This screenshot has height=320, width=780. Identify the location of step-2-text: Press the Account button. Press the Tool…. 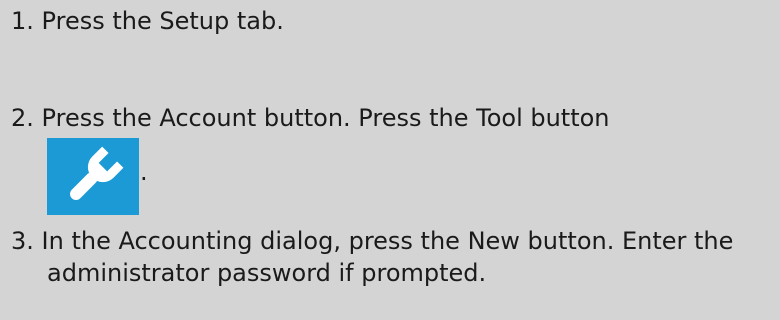
(325, 118).